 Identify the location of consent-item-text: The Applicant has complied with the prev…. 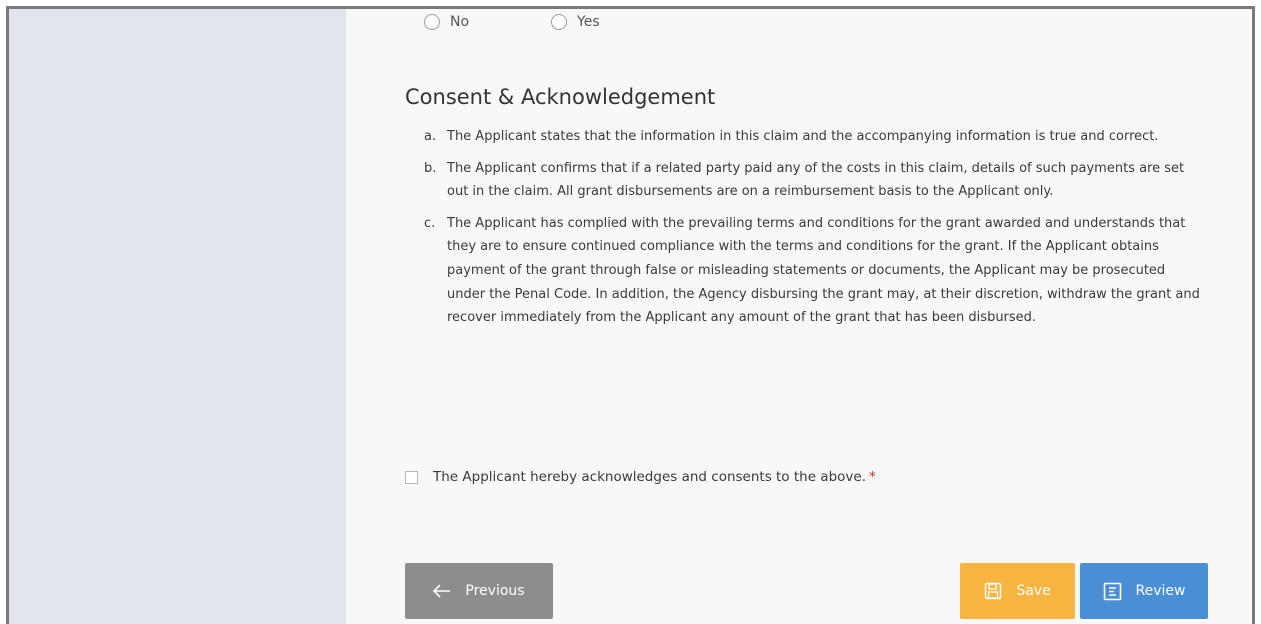
(823, 270).